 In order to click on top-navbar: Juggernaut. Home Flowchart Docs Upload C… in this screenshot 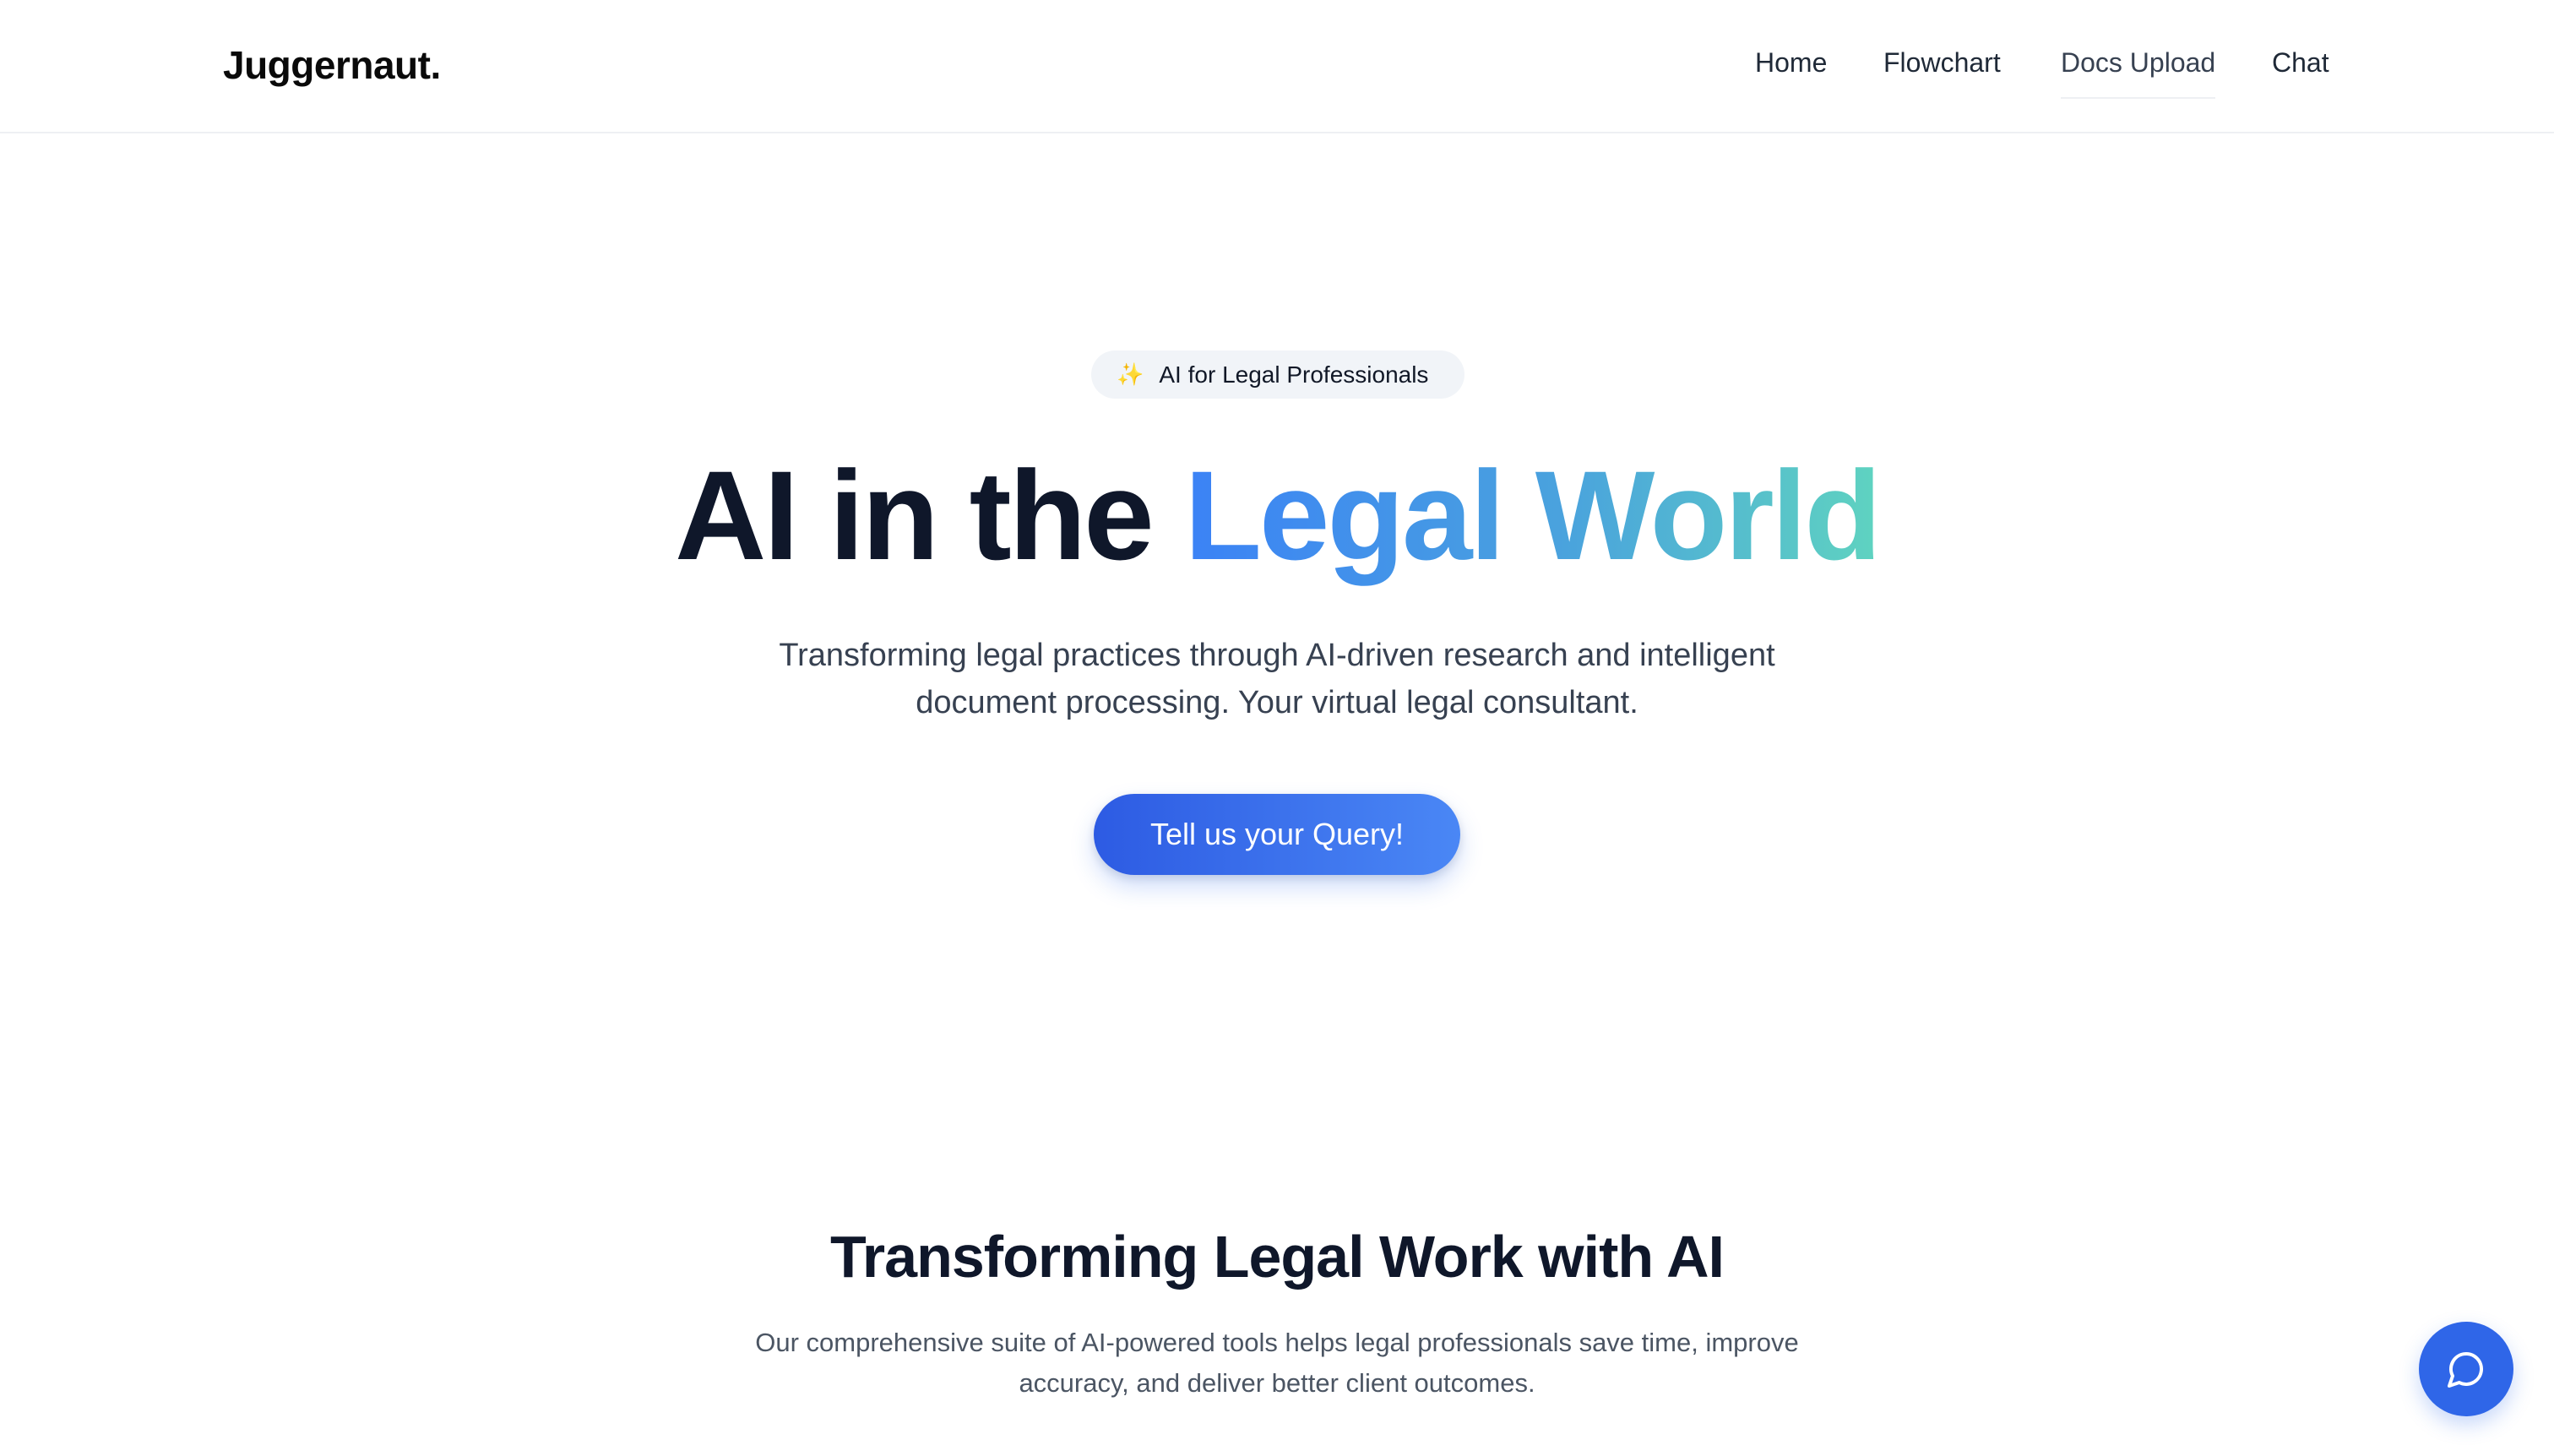, I will do `click(1277, 66)`.